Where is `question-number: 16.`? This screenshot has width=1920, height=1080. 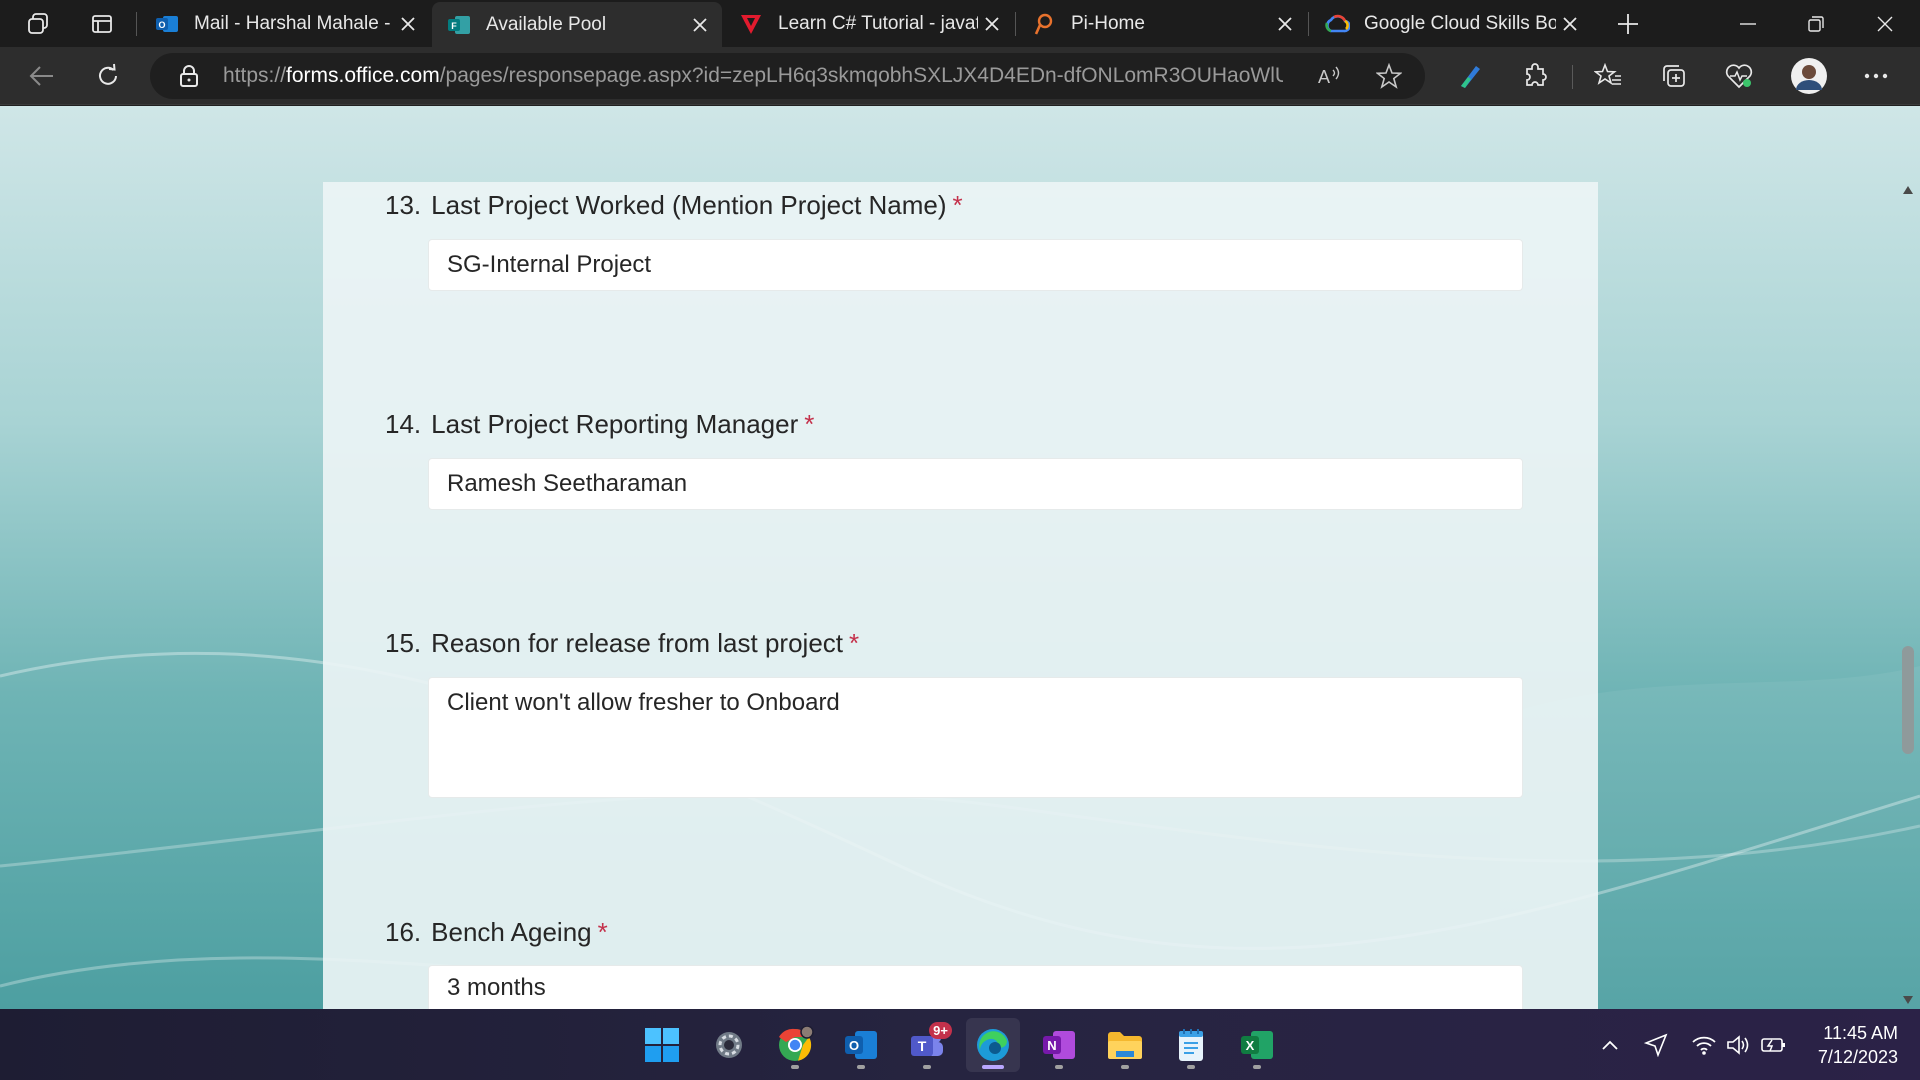
question-number: 16. is located at coordinates (403, 932).